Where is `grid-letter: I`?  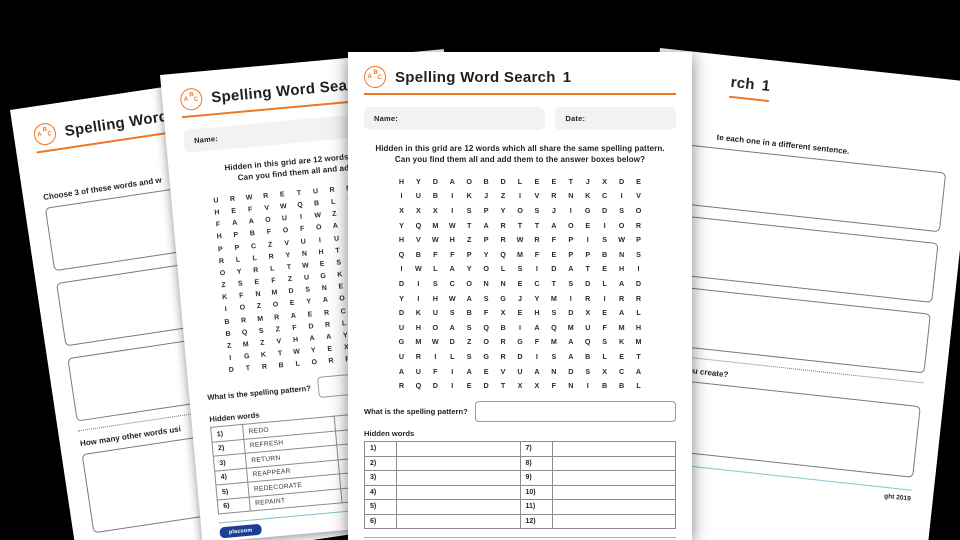
grid-letter: I is located at coordinates (570, 210).